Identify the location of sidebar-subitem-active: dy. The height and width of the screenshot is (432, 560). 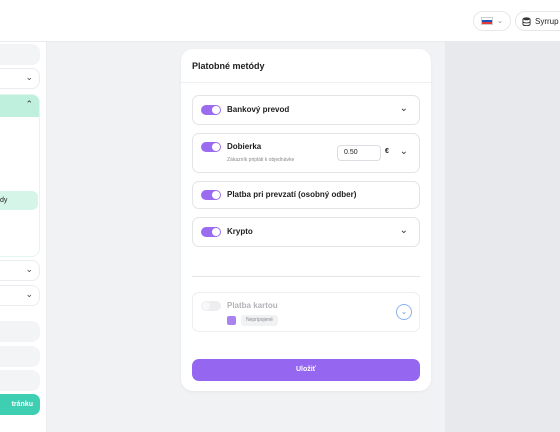
(19, 200).